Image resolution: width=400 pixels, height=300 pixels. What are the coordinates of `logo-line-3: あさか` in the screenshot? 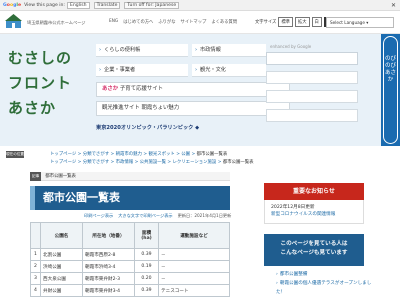 It's located at (32, 108).